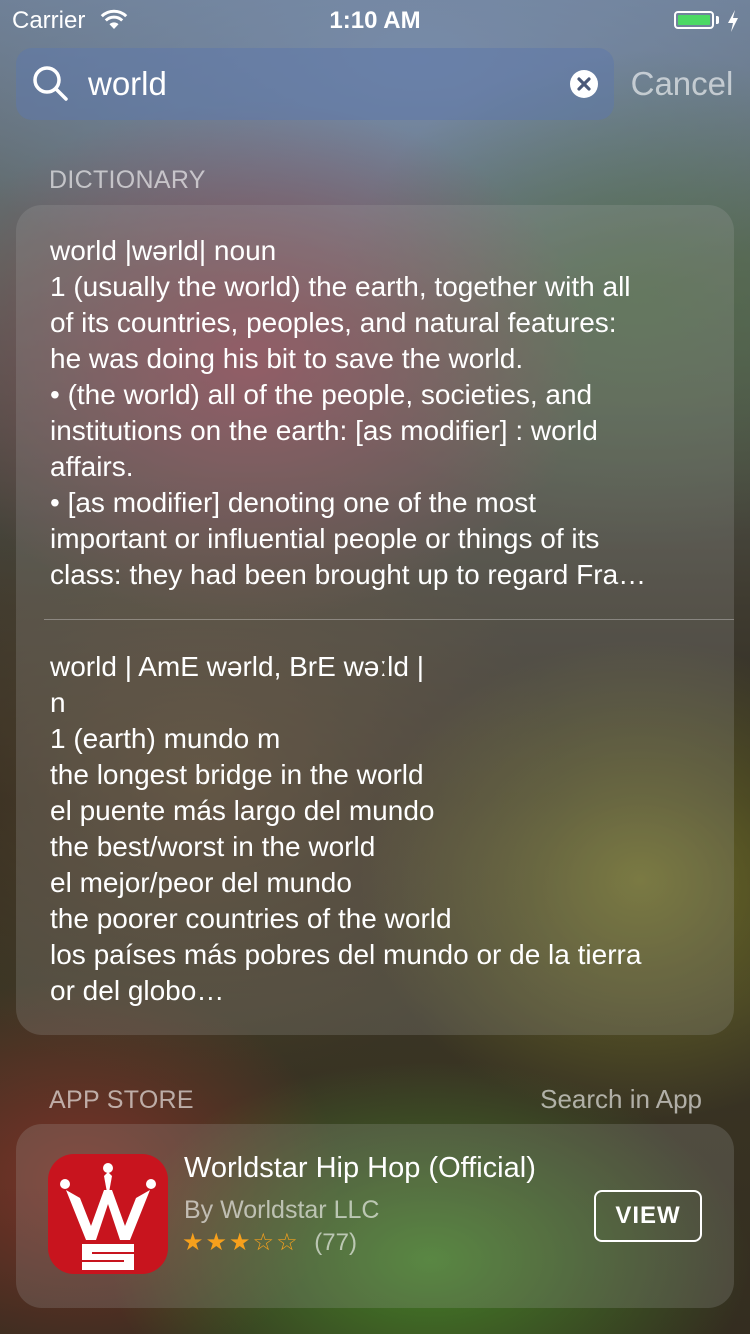 Image resolution: width=750 pixels, height=1334 pixels. I want to click on app-icon, so click(108, 1214).